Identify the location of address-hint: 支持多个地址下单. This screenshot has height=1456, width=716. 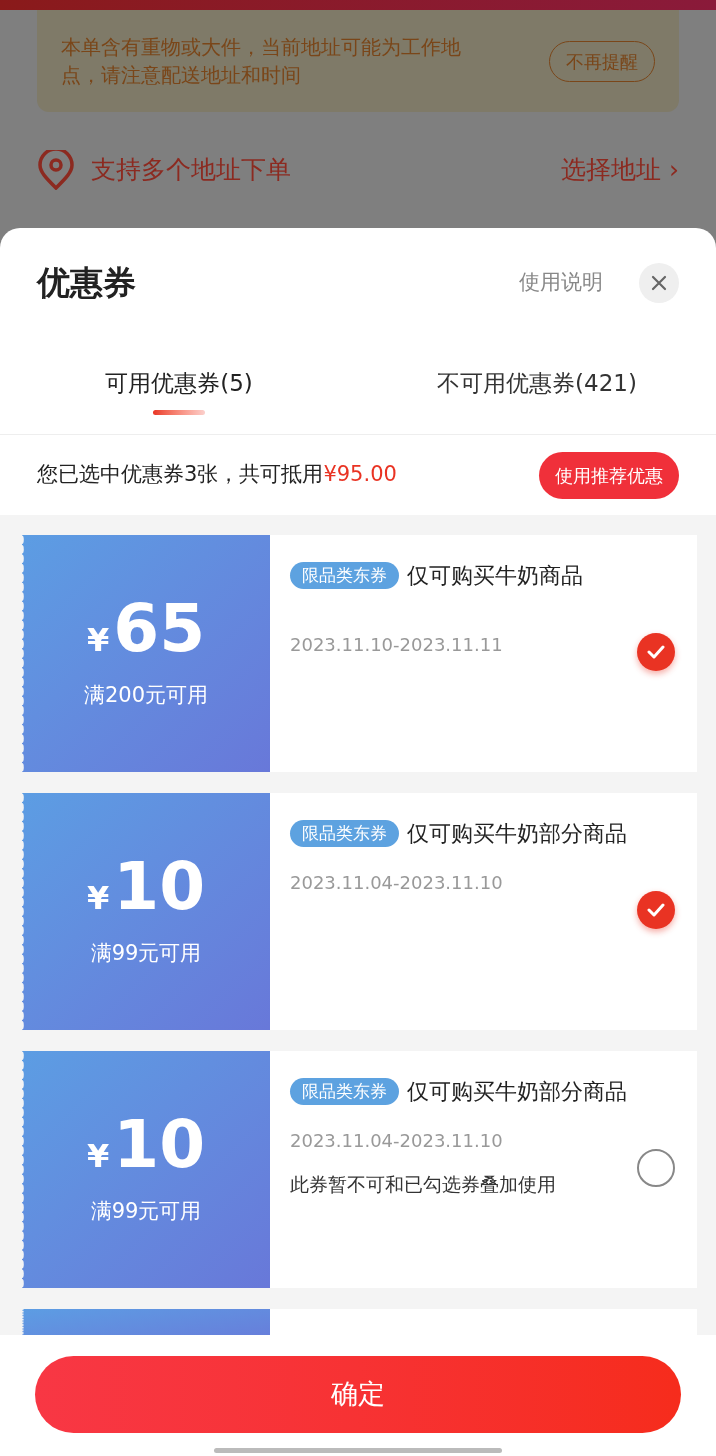
(191, 170).